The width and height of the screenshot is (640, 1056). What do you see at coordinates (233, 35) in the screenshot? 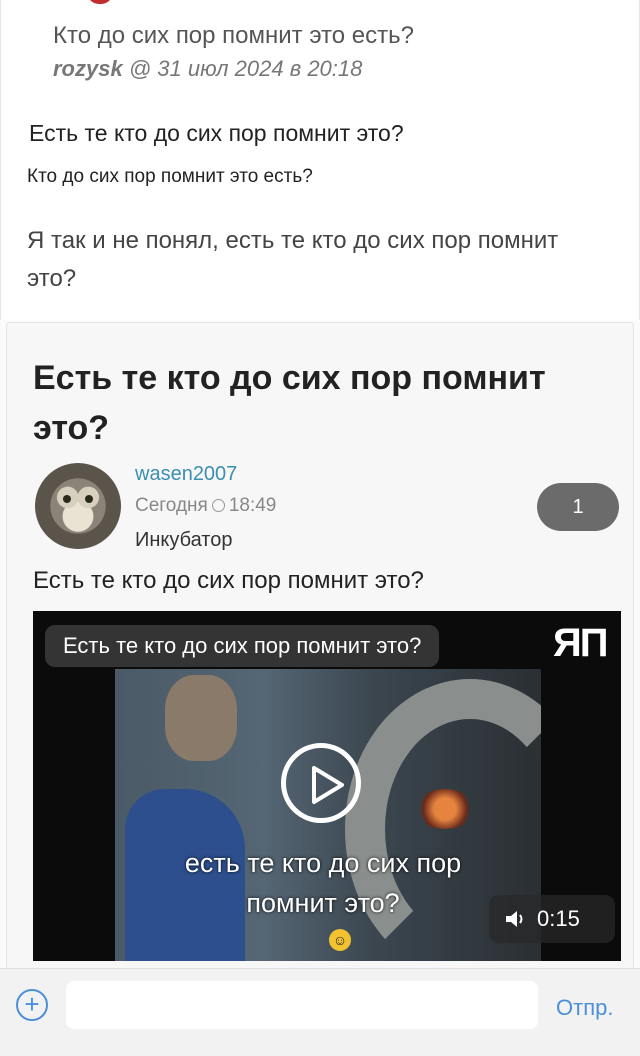
I see `quote-title: Кто до сих пор помнит это есть?` at bounding box center [233, 35].